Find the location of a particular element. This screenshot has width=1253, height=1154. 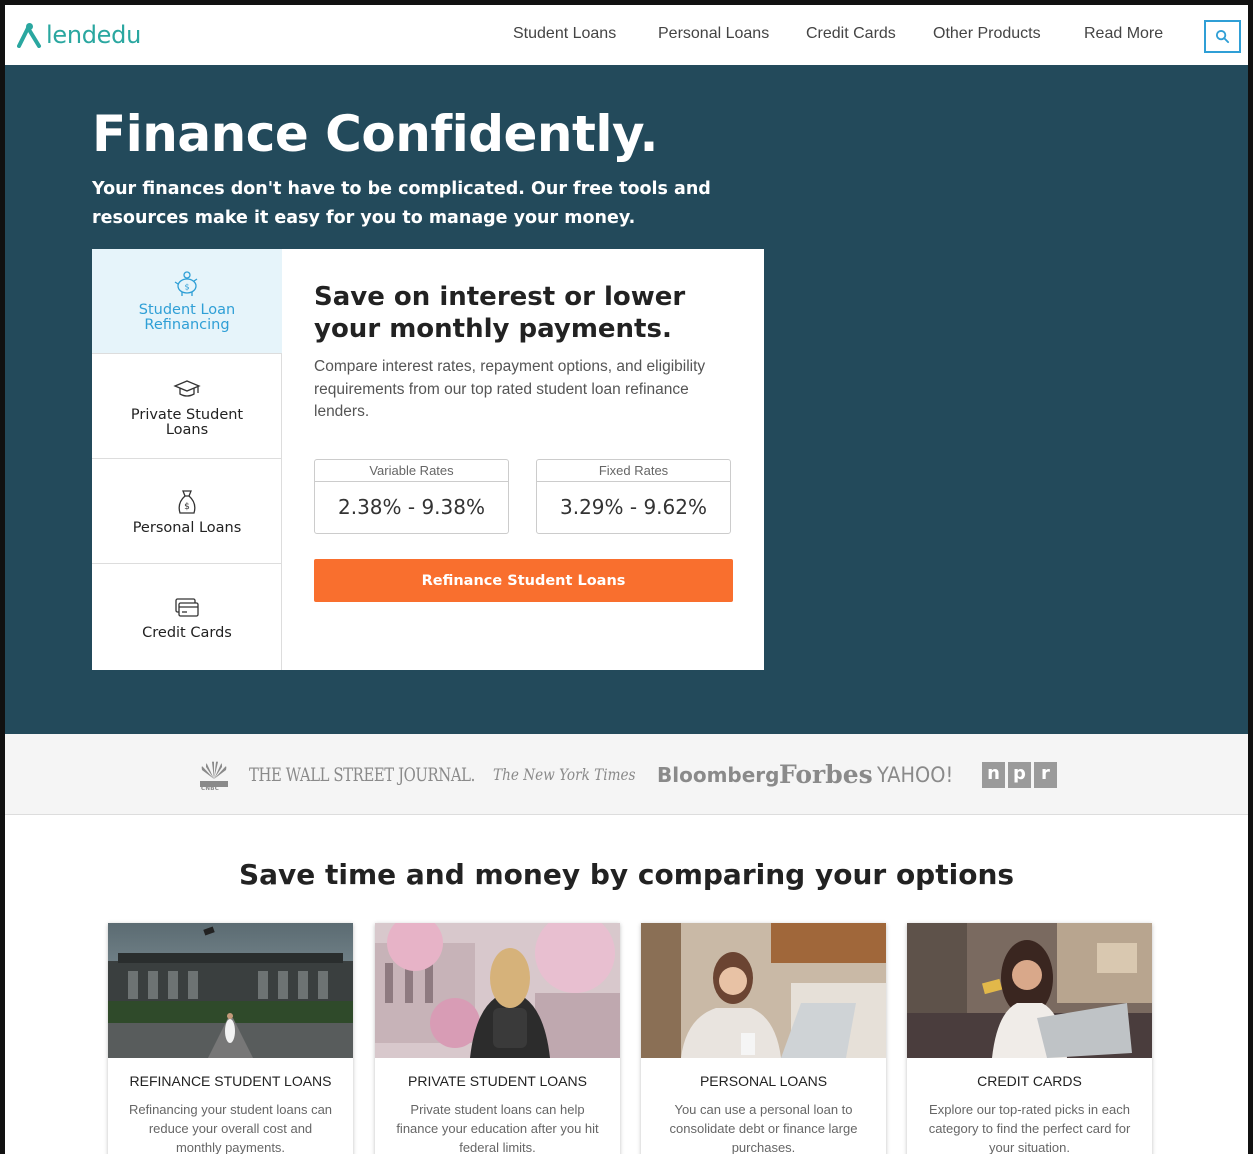

search-icon is located at coordinates (1222, 36).